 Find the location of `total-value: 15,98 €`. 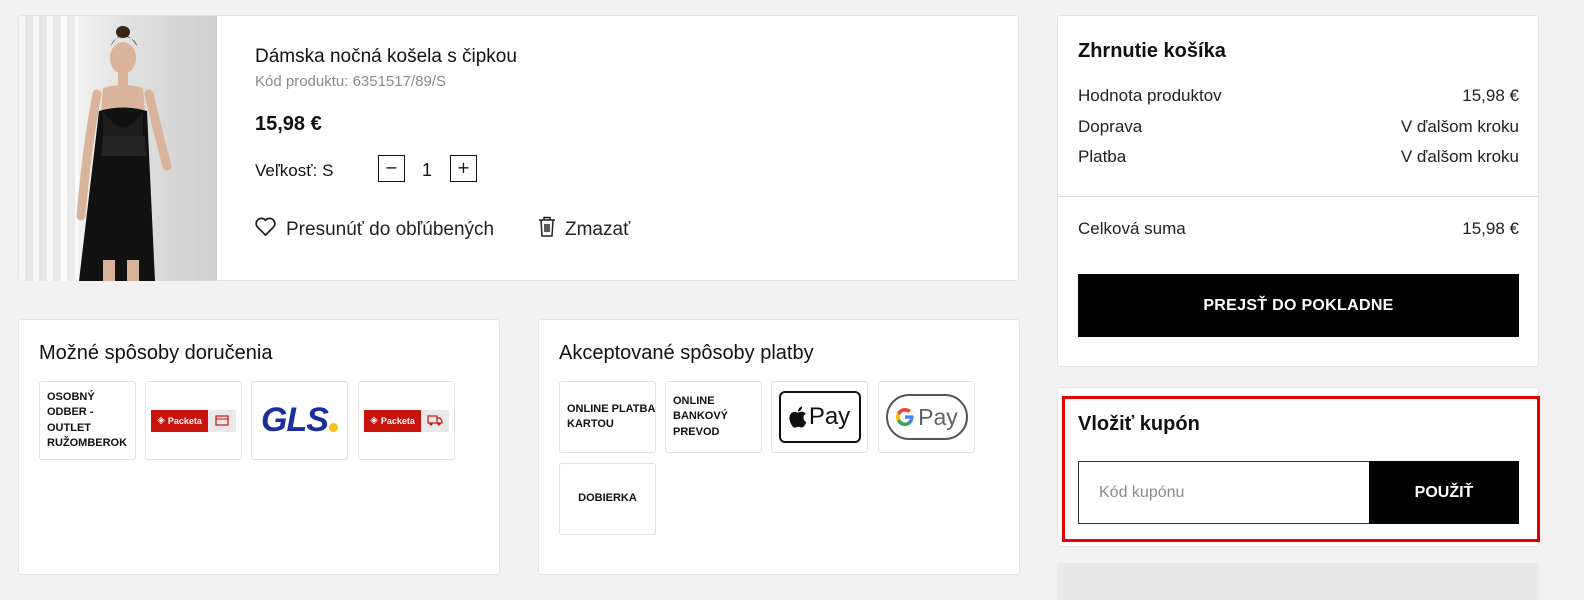

total-value: 15,98 € is located at coordinates (1490, 228).